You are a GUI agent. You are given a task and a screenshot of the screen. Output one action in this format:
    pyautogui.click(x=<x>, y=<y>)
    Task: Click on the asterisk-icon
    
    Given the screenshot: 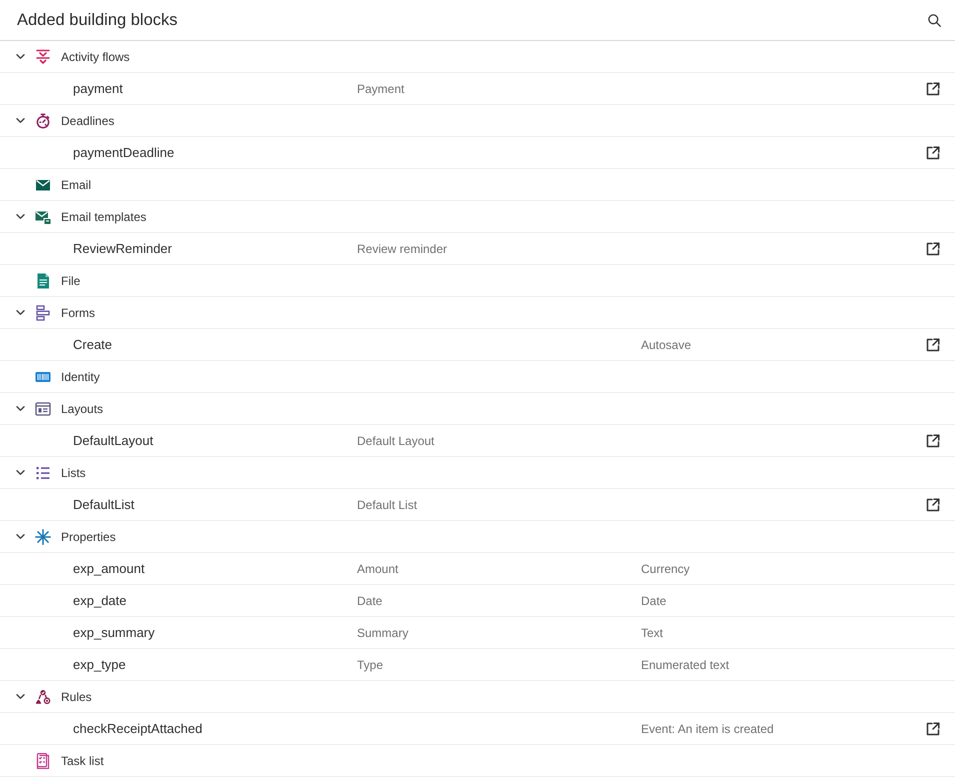 What is the action you would take?
    pyautogui.click(x=43, y=536)
    